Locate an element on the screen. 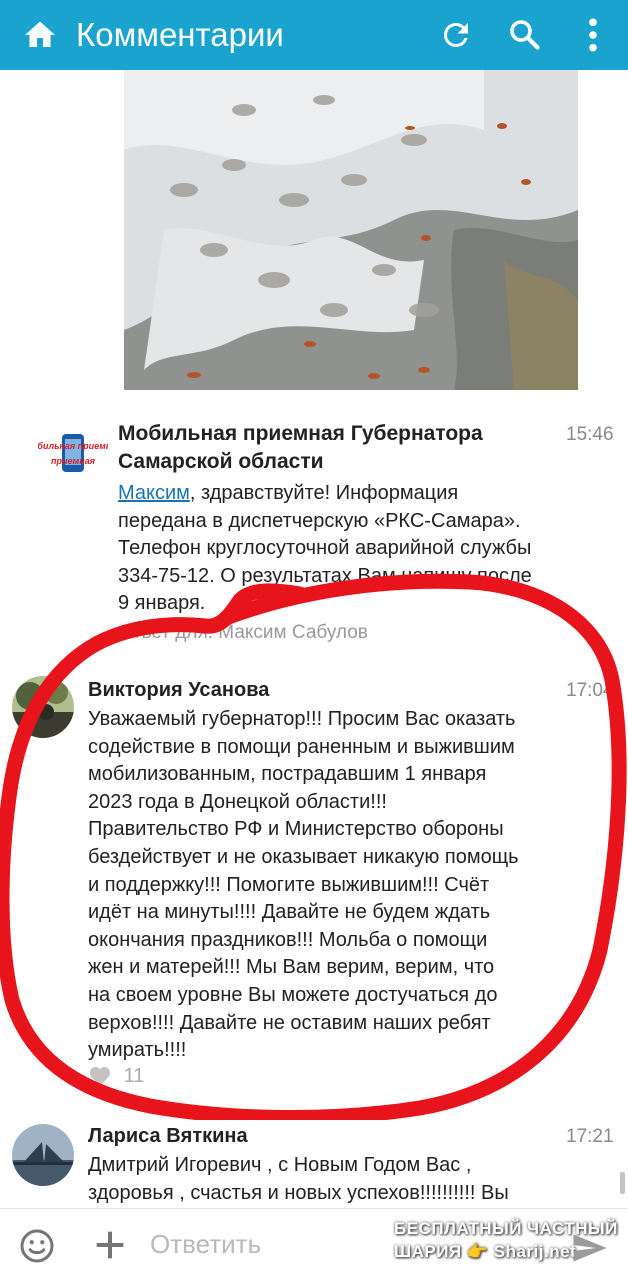 The height and width of the screenshot is (1281, 628). like-button: 11 is located at coordinates (116, 1077).